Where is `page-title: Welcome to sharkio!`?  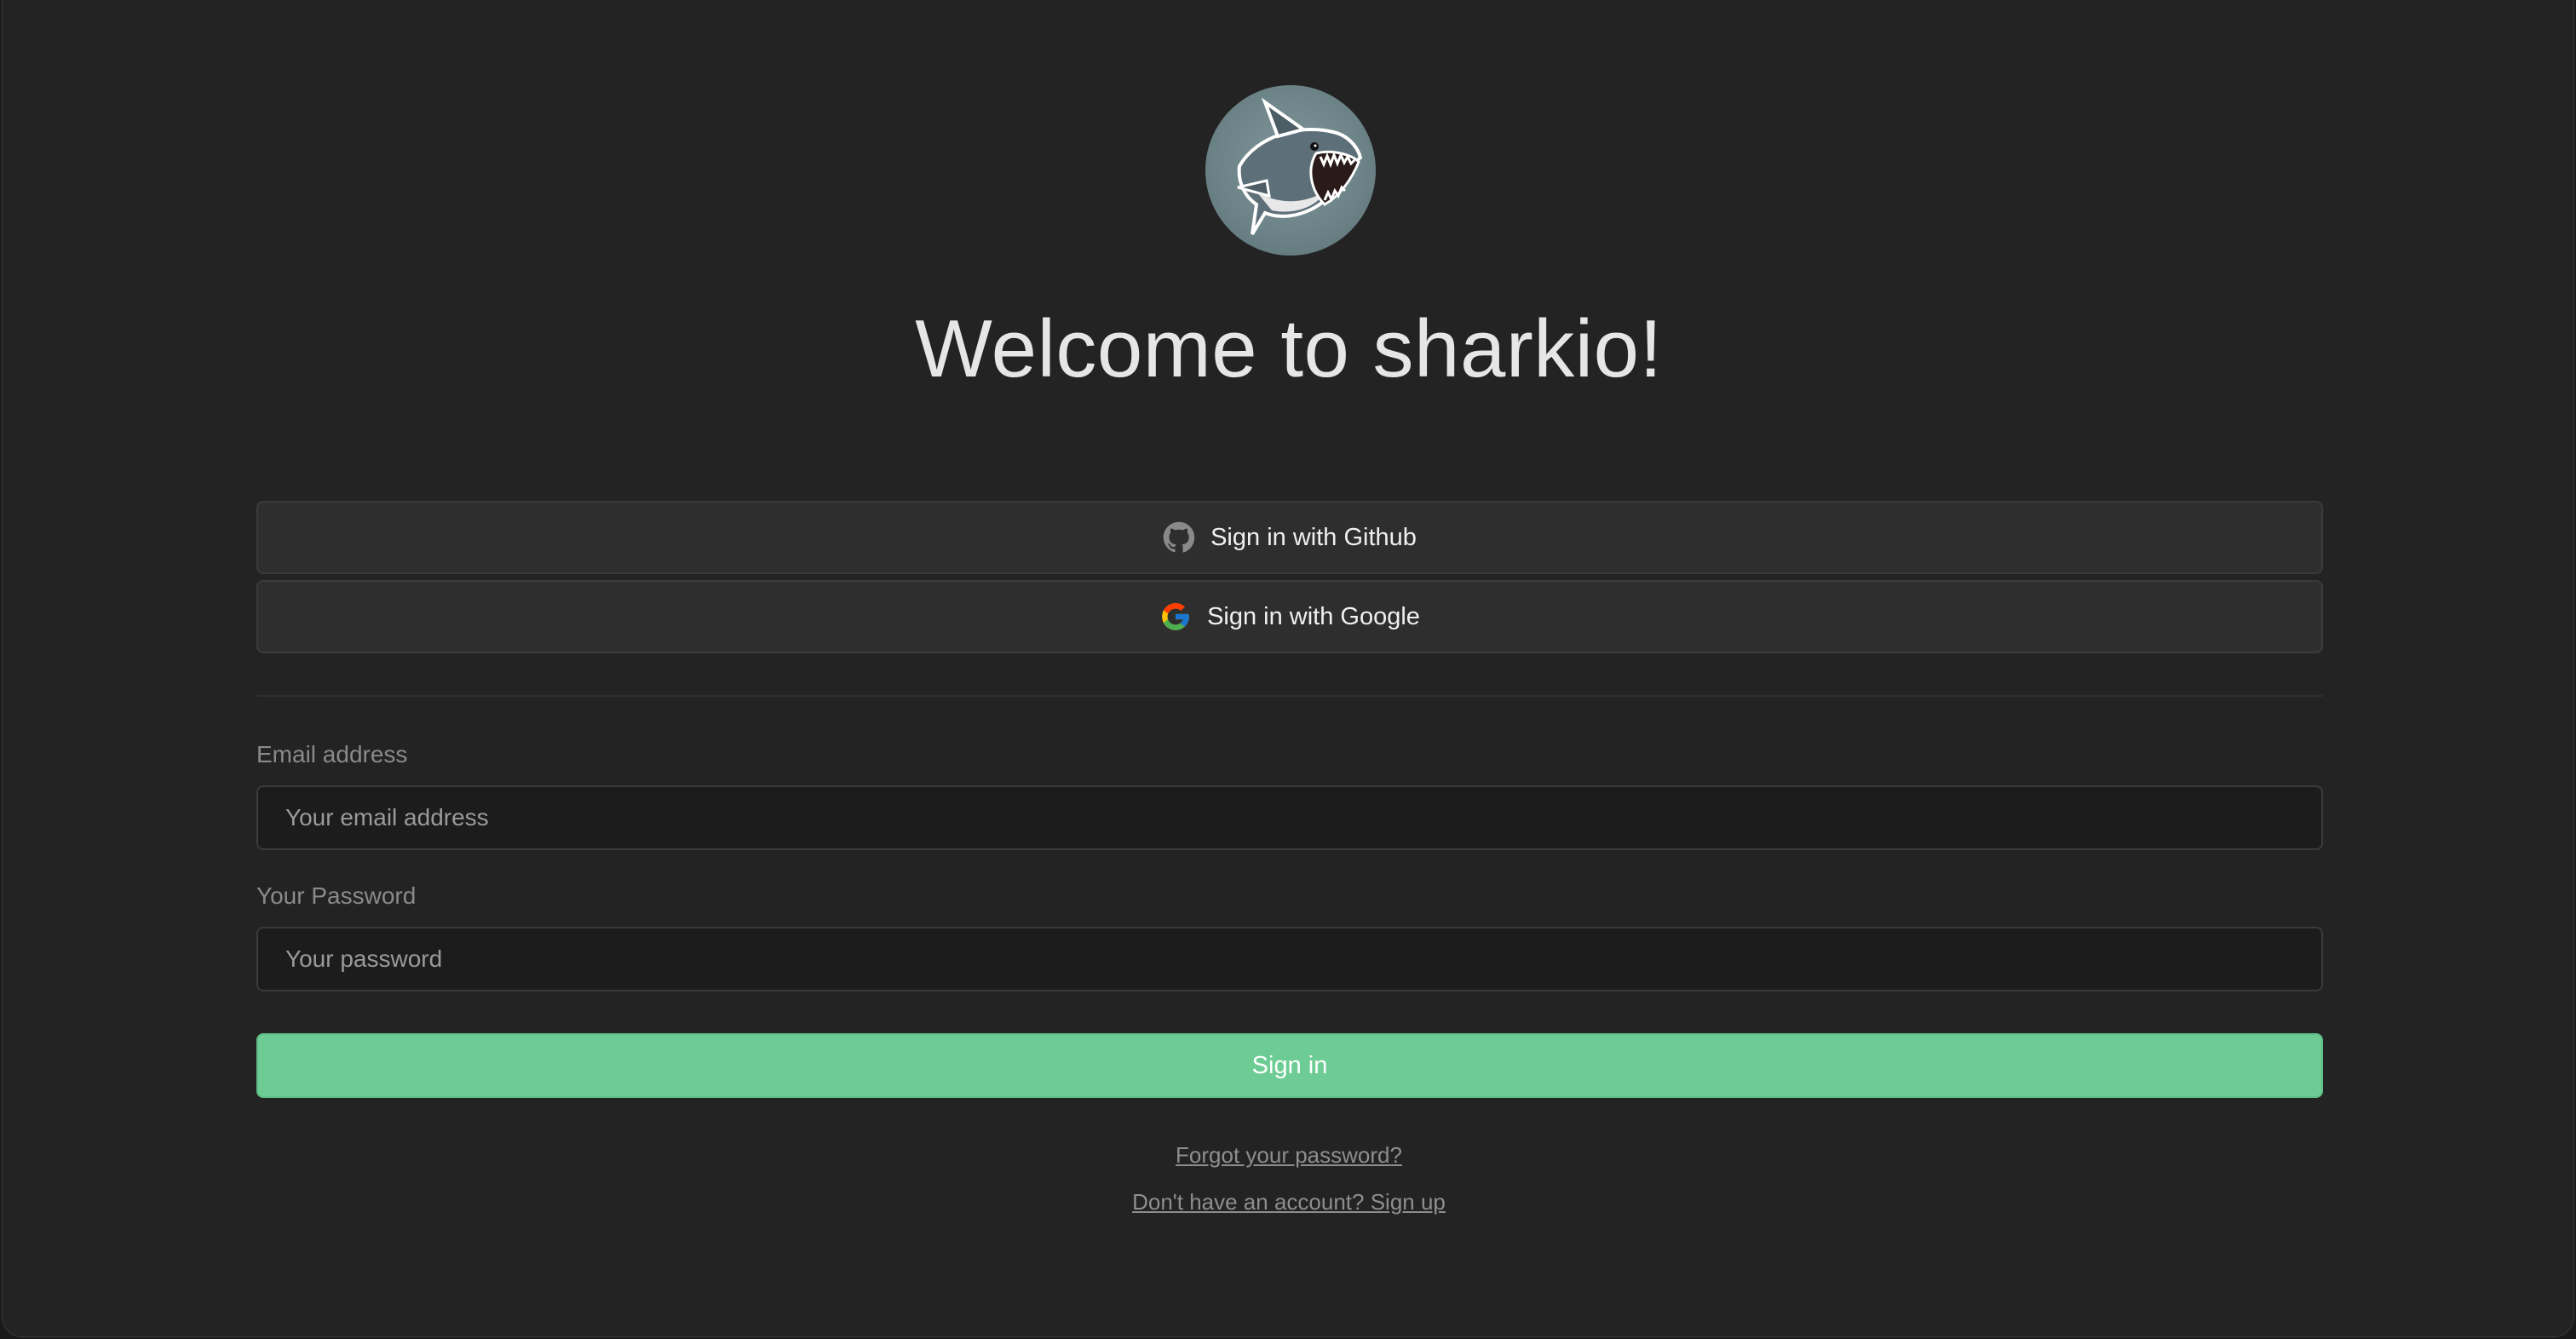 page-title: Welcome to sharkio! is located at coordinates (1289, 348).